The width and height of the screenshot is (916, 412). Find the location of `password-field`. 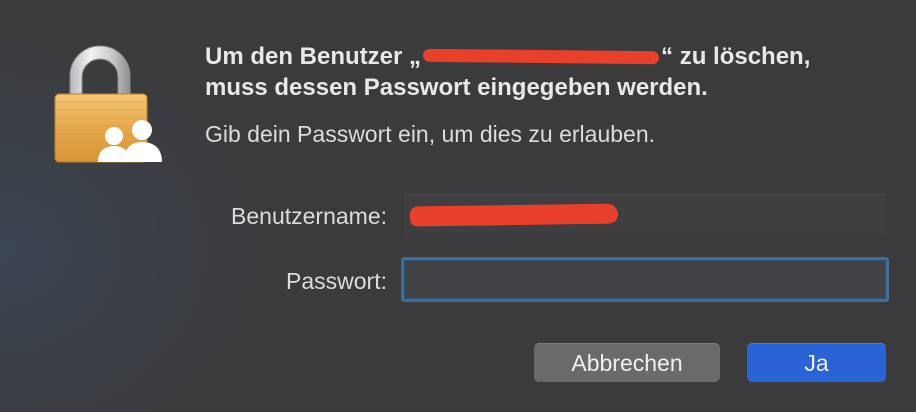

password-field is located at coordinates (645, 279).